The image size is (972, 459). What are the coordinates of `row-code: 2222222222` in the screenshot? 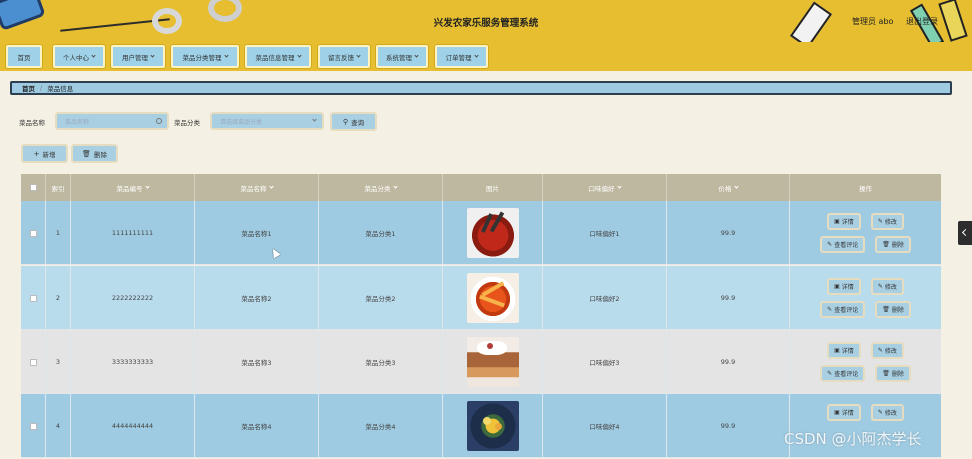 It's located at (133, 298).